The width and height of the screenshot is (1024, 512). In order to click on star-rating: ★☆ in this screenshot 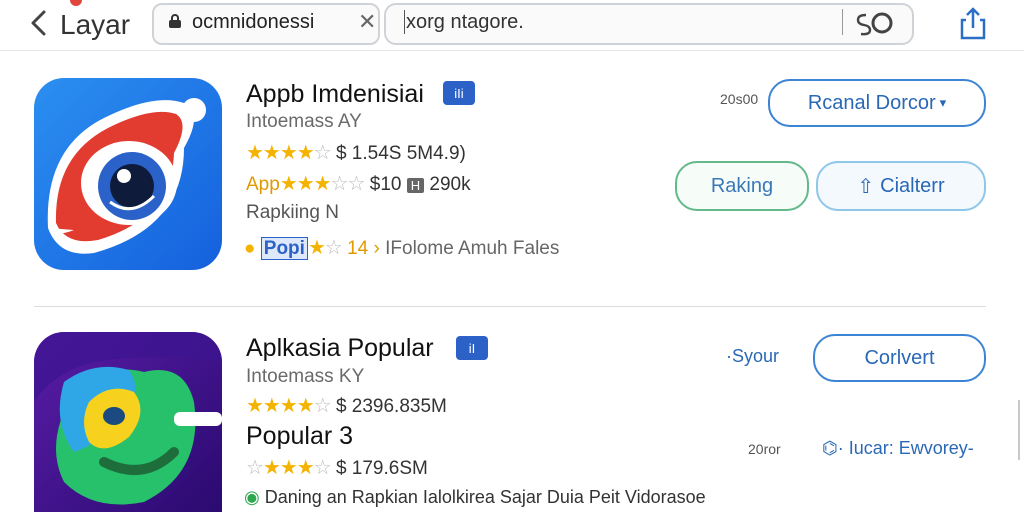, I will do `click(325, 248)`.